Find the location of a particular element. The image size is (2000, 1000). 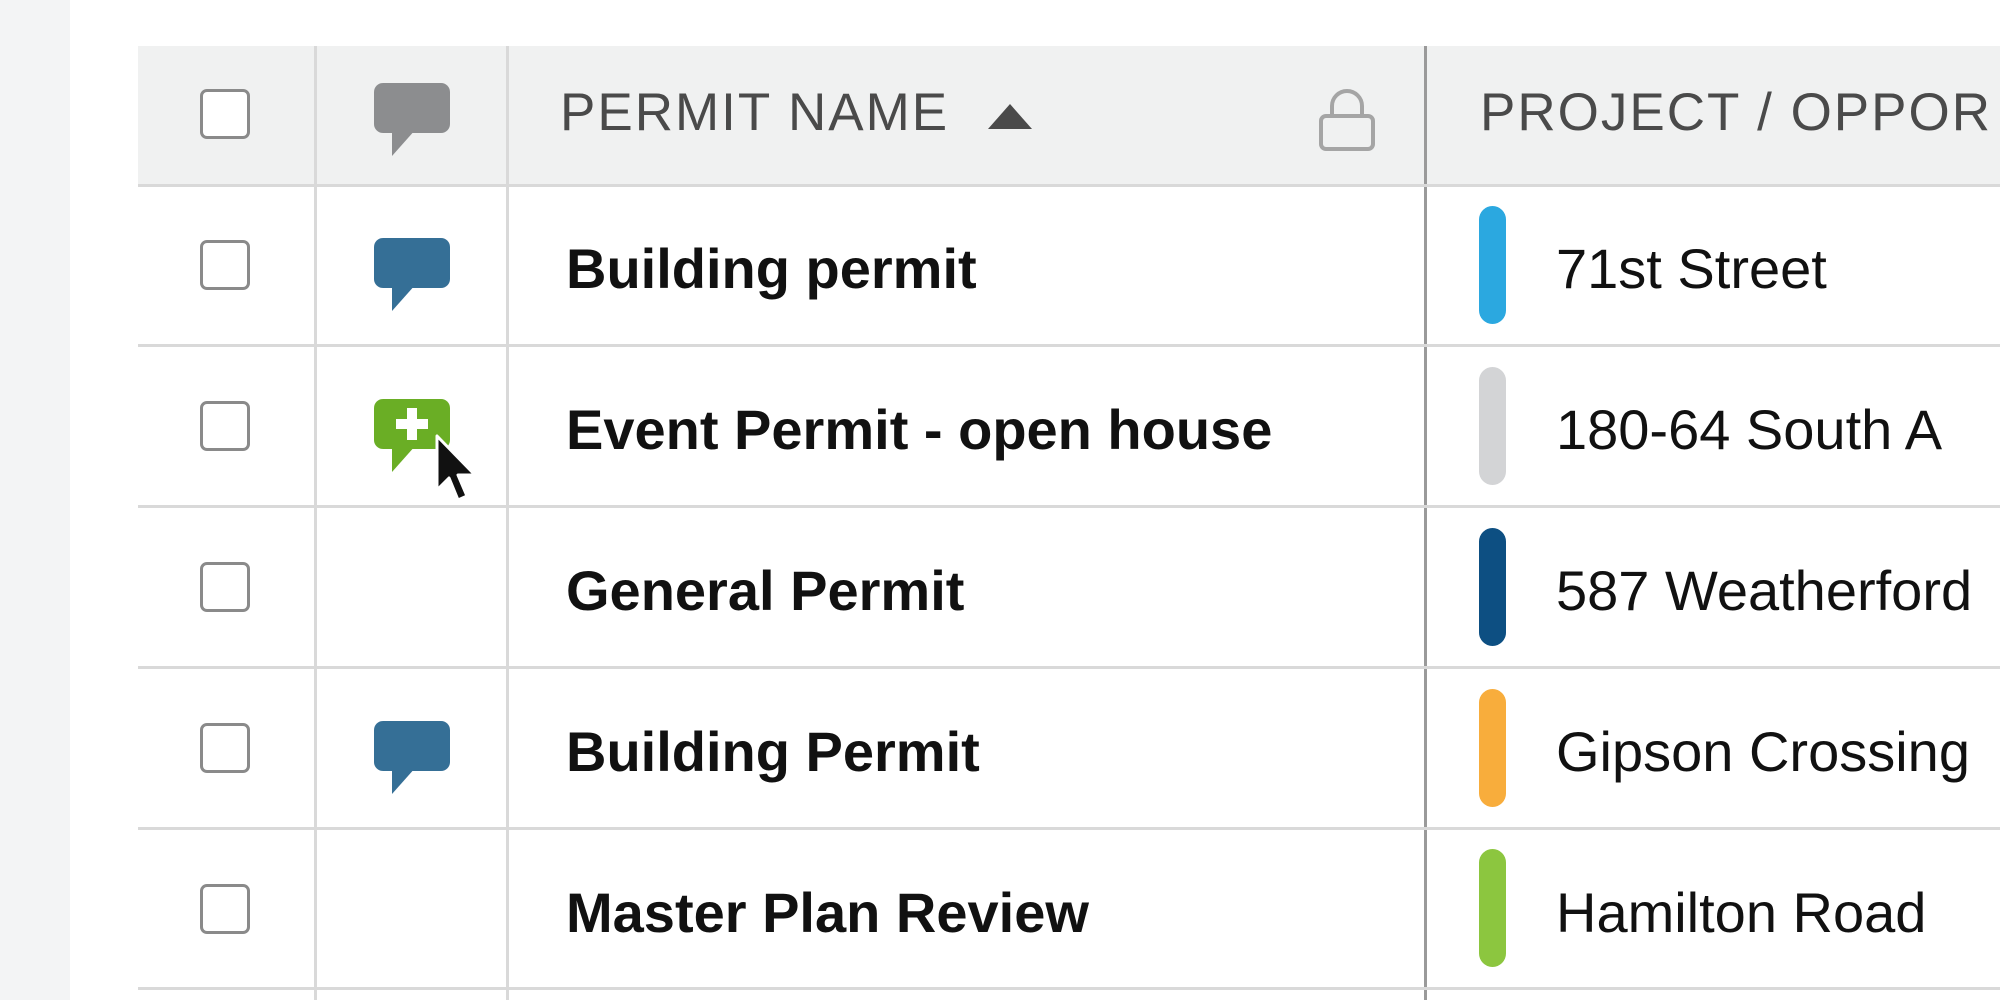

project-name: 180-64 South A is located at coordinates (1749, 429).